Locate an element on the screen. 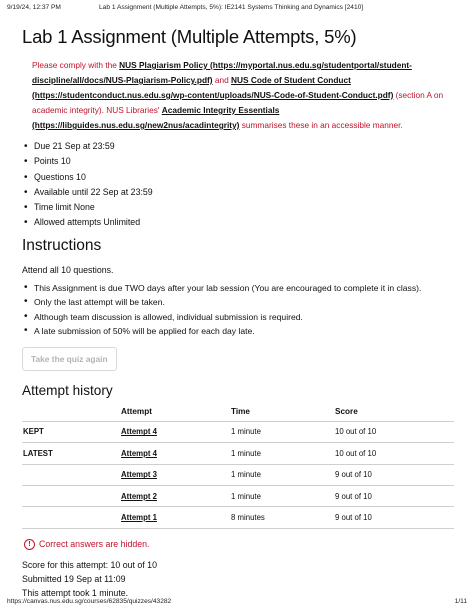 The height and width of the screenshot is (613, 474). instructions-heading: Instructions is located at coordinates (62, 245).